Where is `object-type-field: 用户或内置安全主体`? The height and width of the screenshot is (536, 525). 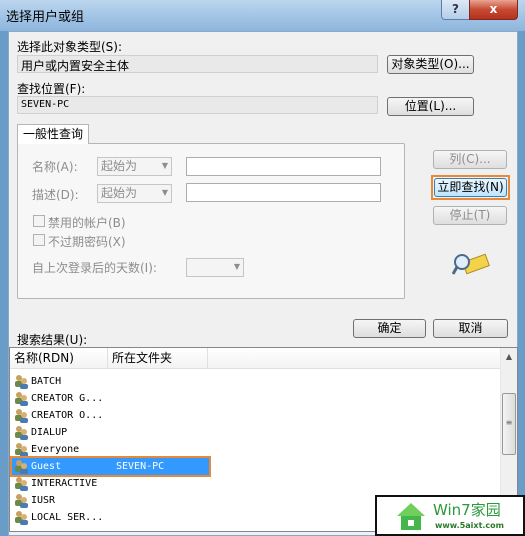 object-type-field: 用户或内置安全主体 is located at coordinates (197, 64).